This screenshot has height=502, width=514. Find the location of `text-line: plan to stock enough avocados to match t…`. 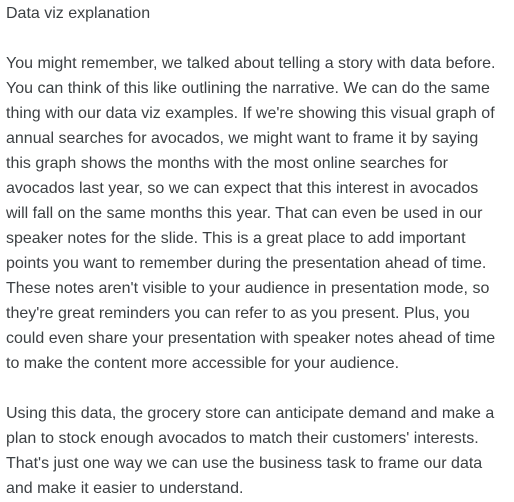

text-line: plan to stock enough avocados to match t… is located at coordinates (242, 438).